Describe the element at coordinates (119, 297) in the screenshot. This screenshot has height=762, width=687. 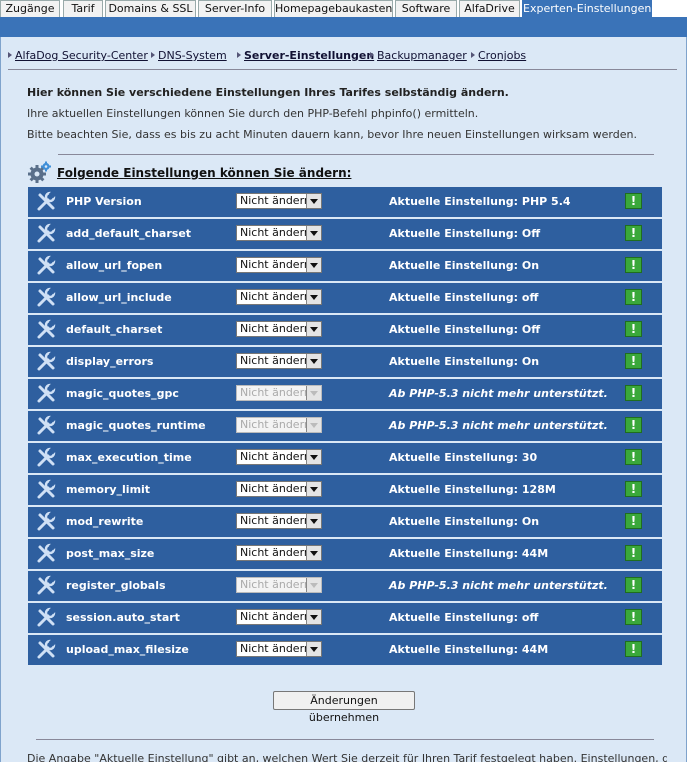
I see `setting-name: allow_url_include` at that location.